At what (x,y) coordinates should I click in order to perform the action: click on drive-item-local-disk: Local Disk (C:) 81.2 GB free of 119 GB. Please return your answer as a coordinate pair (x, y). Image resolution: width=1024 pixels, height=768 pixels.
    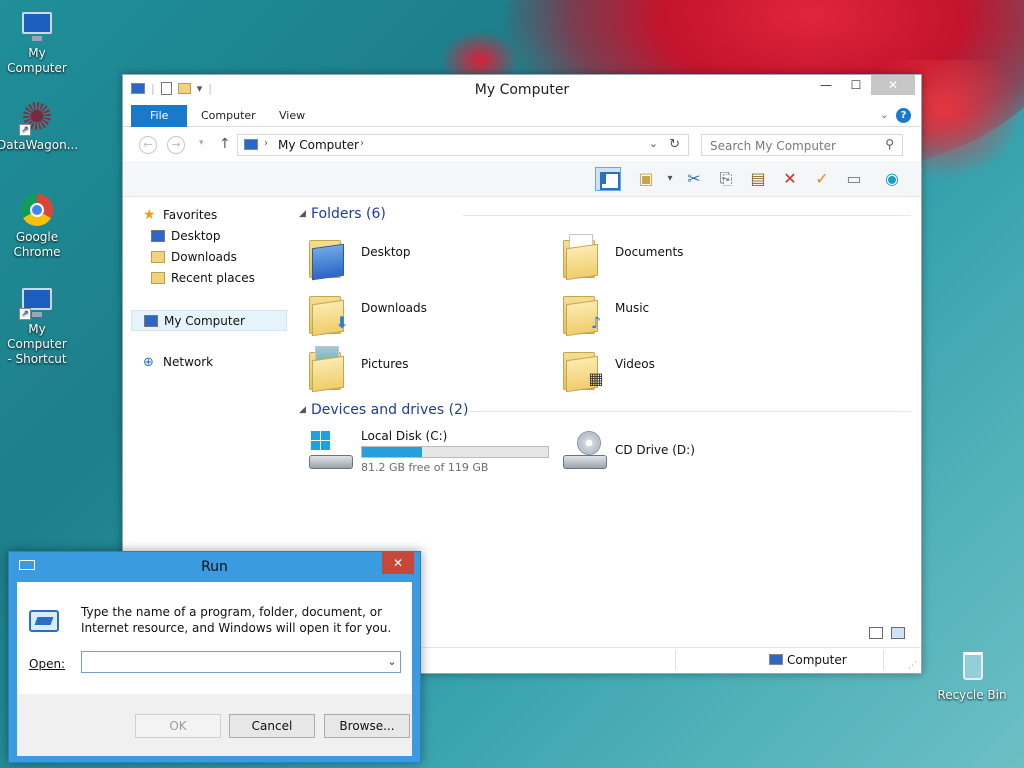
    Looking at the image, I should click on (428, 451).